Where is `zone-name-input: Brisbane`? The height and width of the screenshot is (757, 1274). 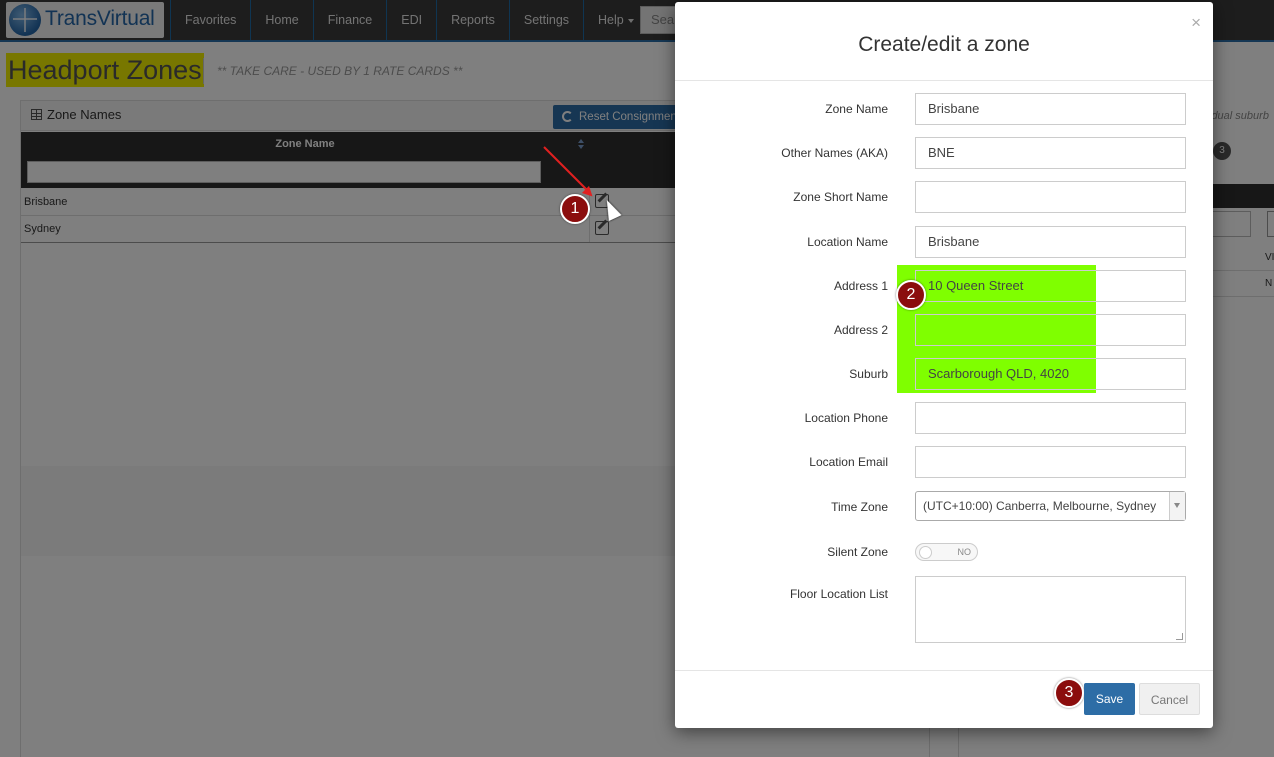 zone-name-input: Brisbane is located at coordinates (1050, 109).